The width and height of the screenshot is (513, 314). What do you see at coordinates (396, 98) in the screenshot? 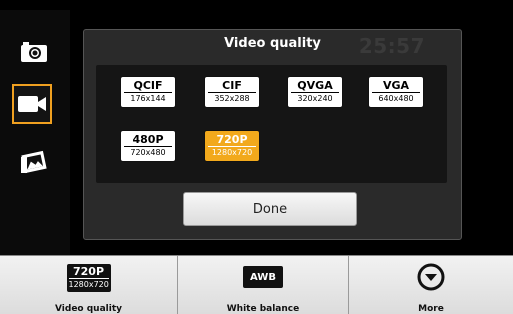
I see `option-resolution: 640x480` at bounding box center [396, 98].